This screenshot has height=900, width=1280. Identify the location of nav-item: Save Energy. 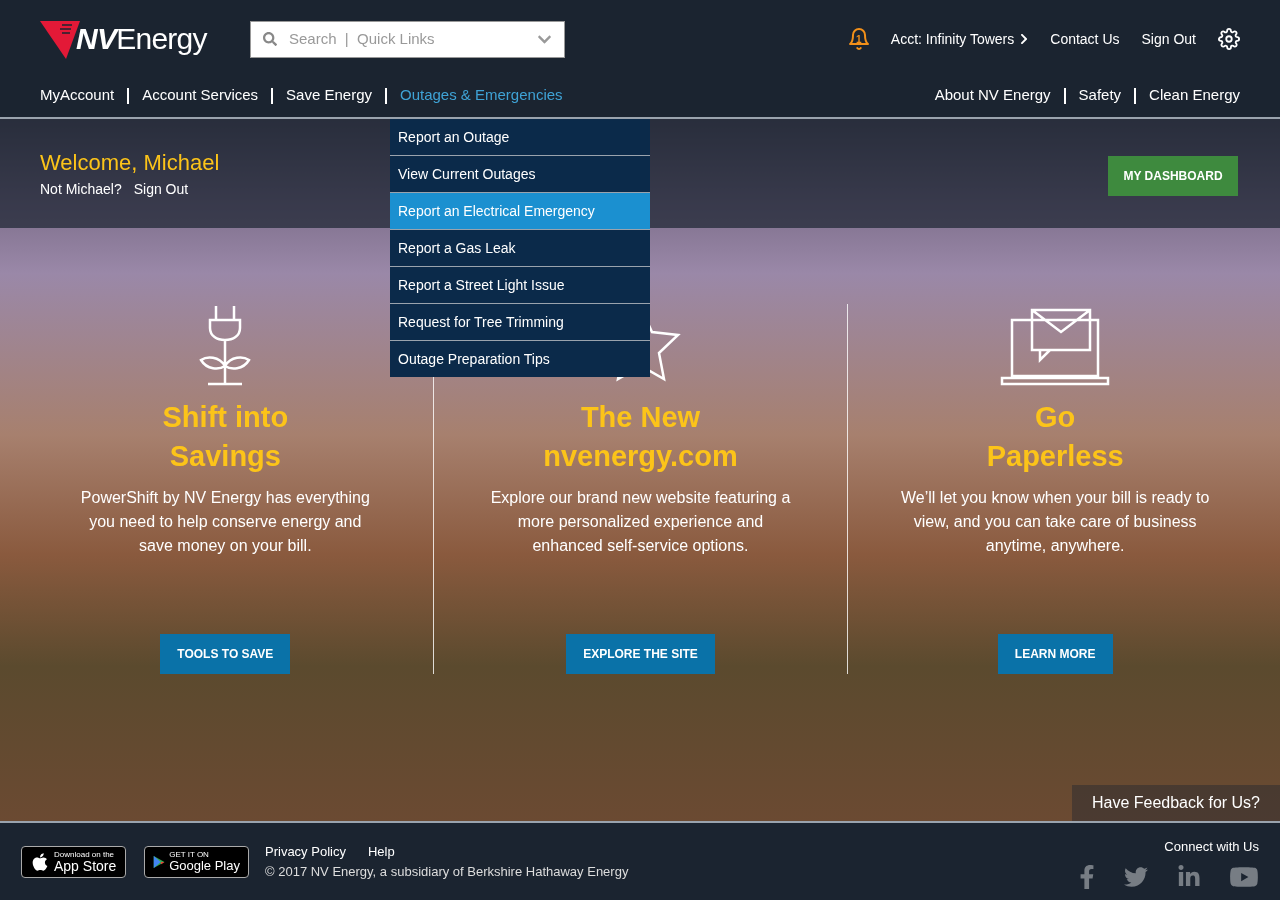
(329, 95).